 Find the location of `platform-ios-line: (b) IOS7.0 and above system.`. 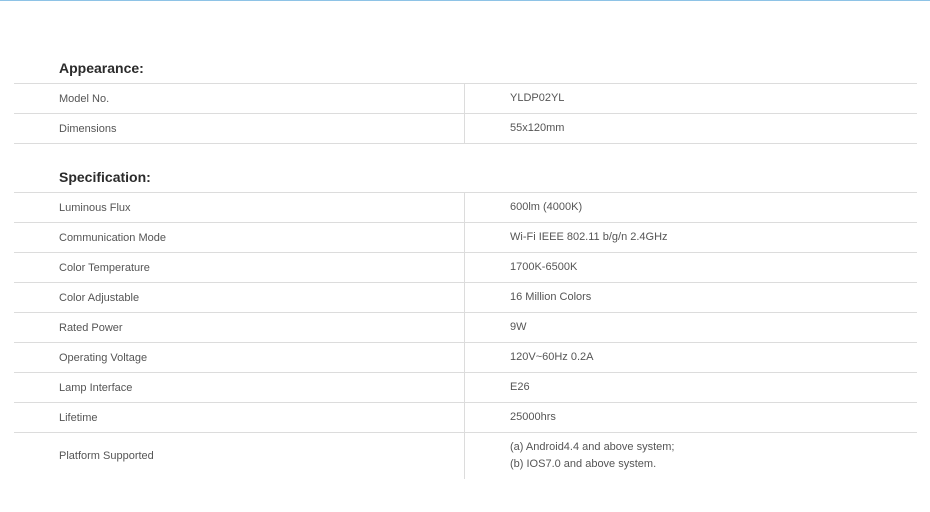

platform-ios-line: (b) IOS7.0 and above system. is located at coordinates (583, 464).